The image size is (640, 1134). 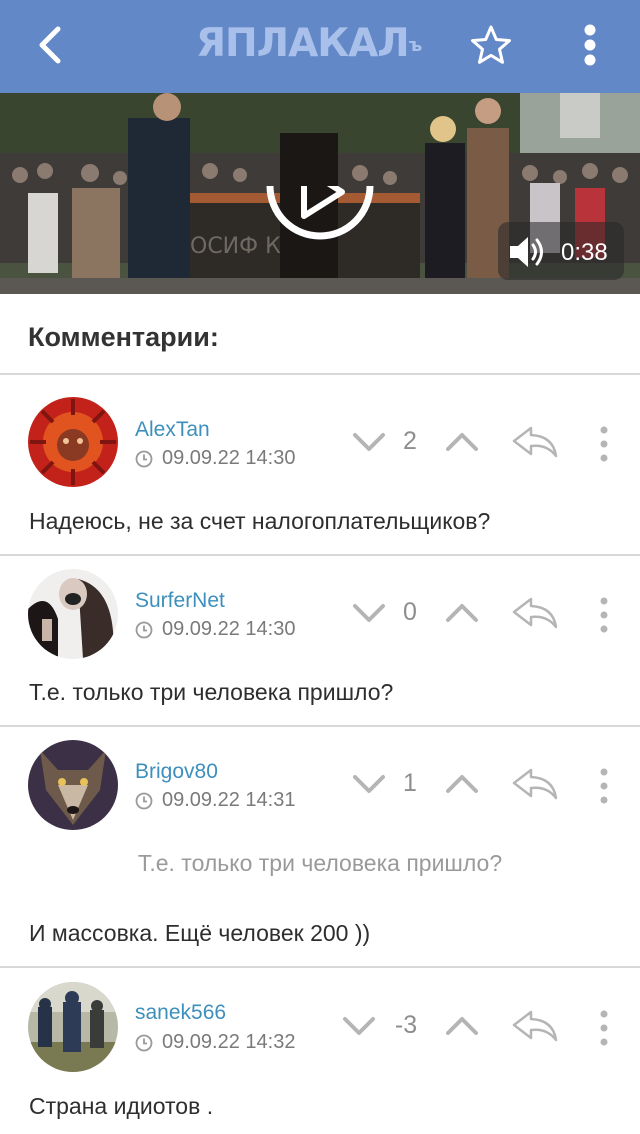 I want to click on logo-suffix: ъ, so click(x=415, y=45).